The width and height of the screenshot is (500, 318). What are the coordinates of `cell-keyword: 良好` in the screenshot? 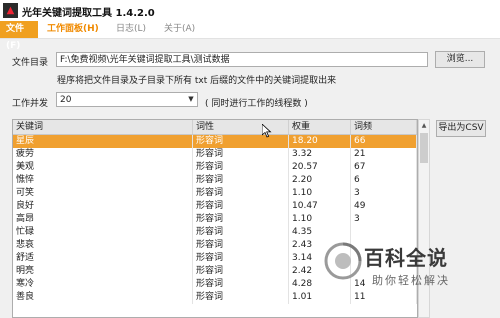 It's located at (103, 206).